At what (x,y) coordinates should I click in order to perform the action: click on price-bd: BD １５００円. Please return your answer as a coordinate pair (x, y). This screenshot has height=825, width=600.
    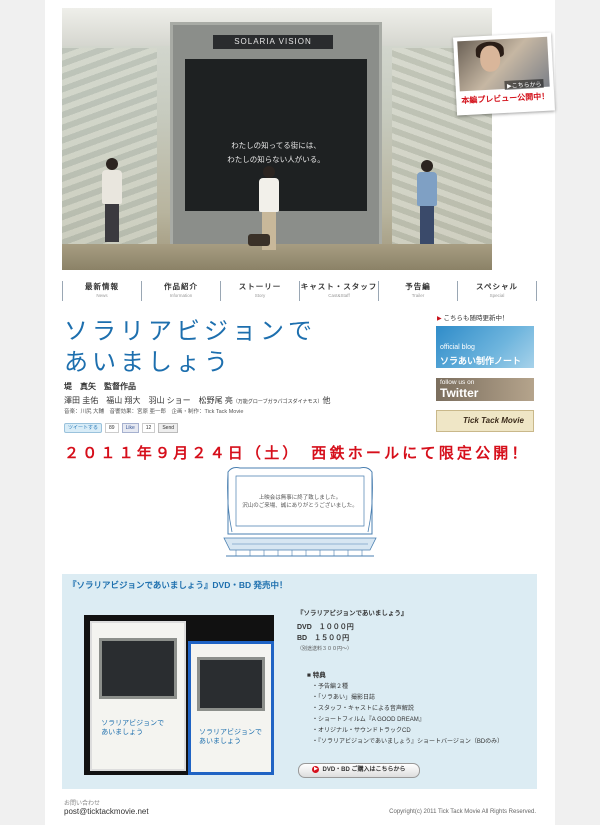
    Looking at the image, I should click on (323, 638).